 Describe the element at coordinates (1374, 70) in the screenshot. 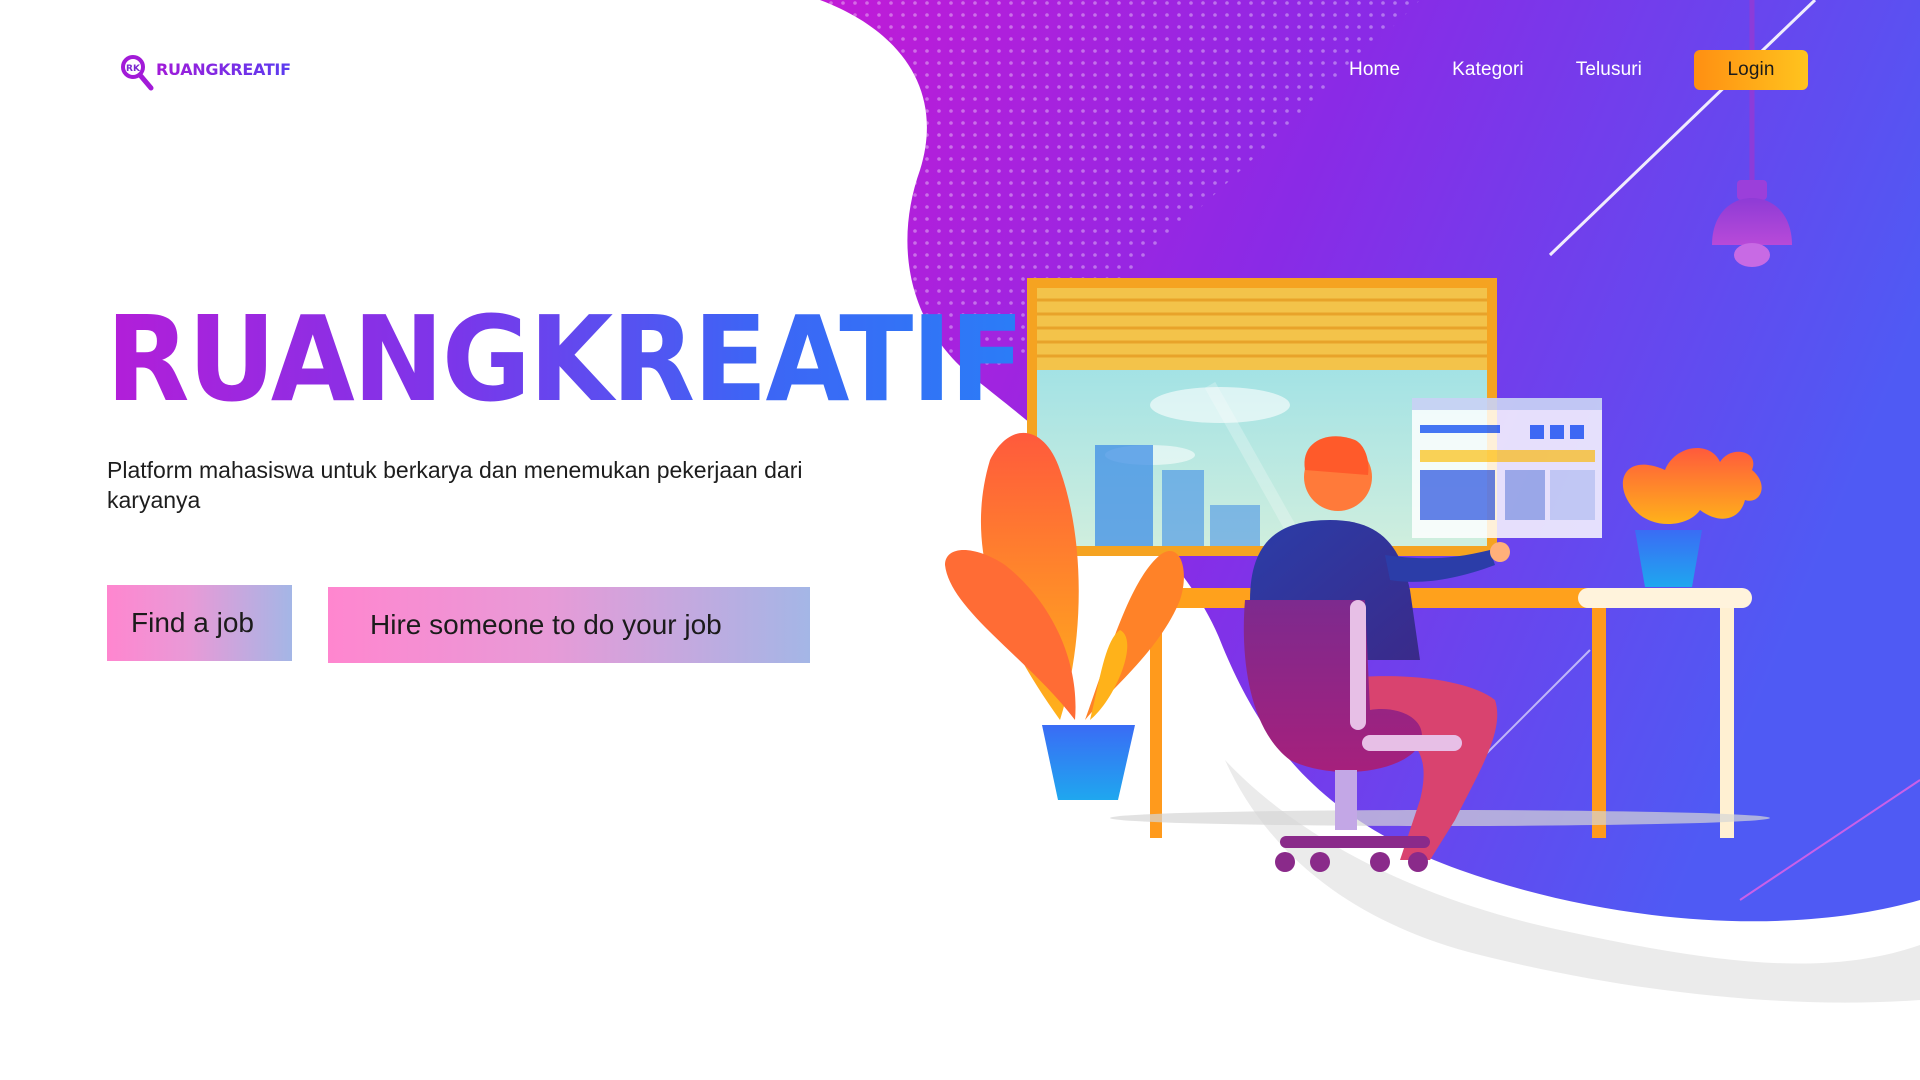

I see `nav-home: Home` at that location.